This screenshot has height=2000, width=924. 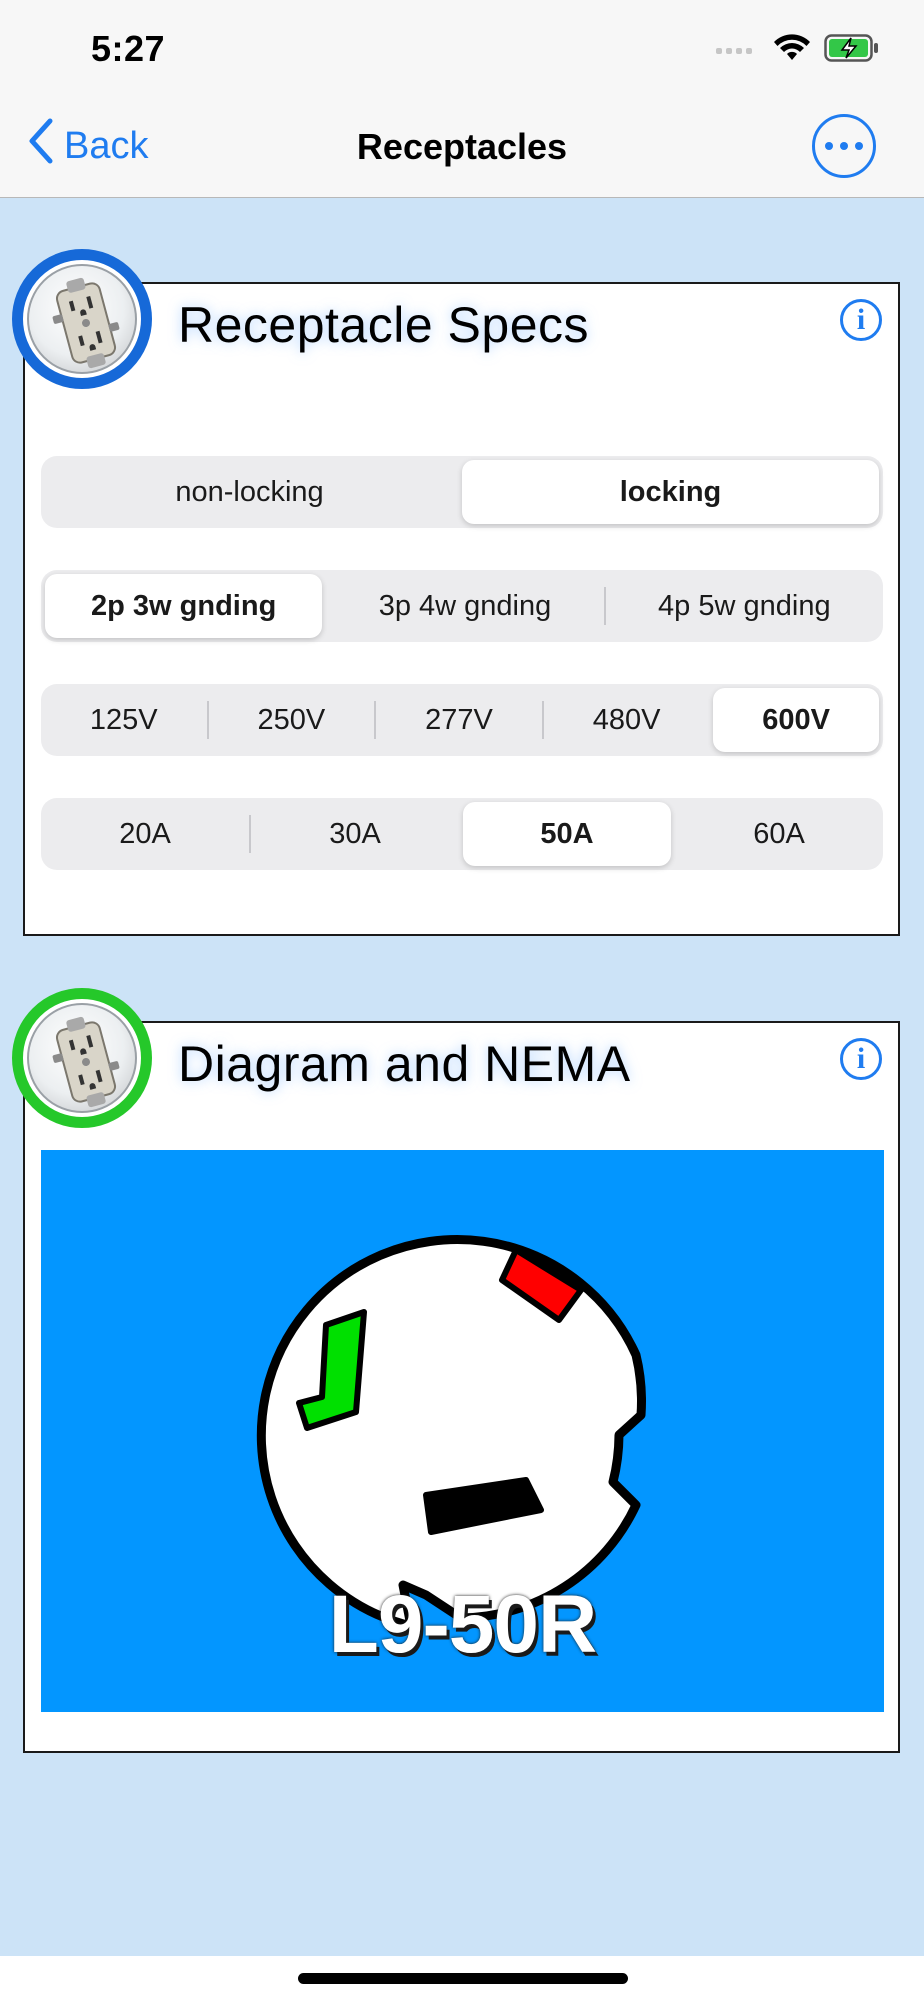 What do you see at coordinates (128, 48) in the screenshot?
I see `status-time: 5:27` at bounding box center [128, 48].